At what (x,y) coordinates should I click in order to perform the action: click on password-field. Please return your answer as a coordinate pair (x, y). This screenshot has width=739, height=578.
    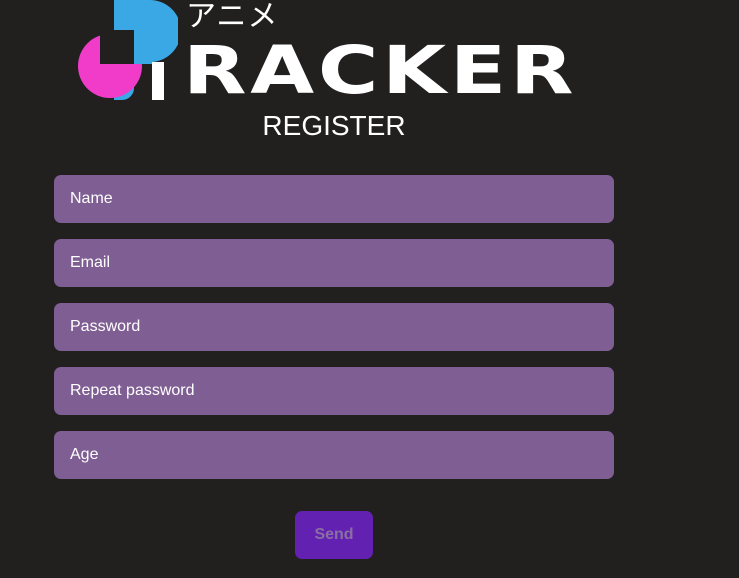
    Looking at the image, I should click on (334, 327).